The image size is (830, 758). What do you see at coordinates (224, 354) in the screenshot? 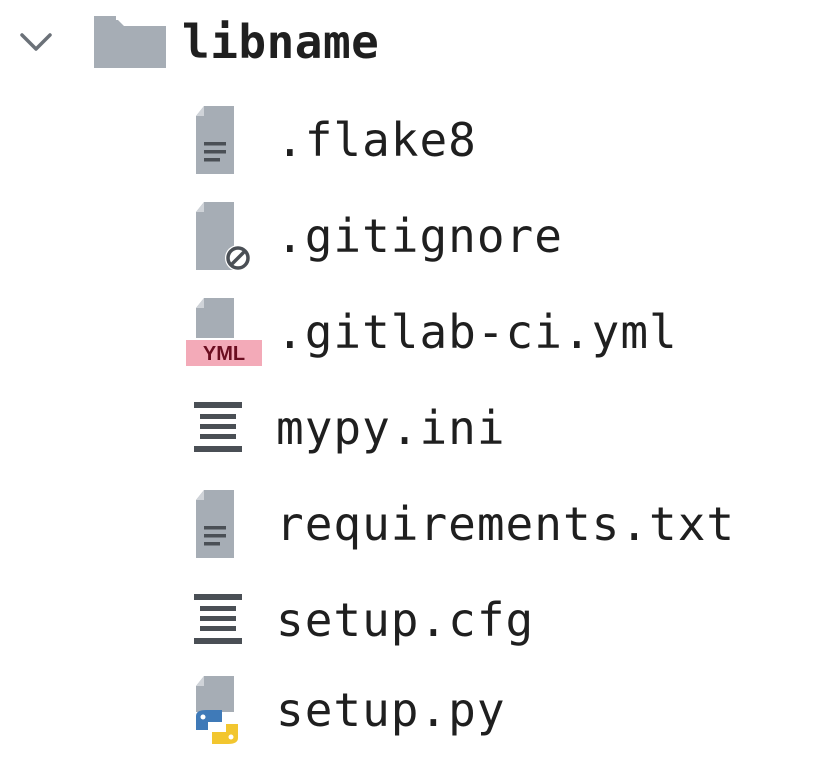
I see `yml-badge-text: YML` at bounding box center [224, 354].